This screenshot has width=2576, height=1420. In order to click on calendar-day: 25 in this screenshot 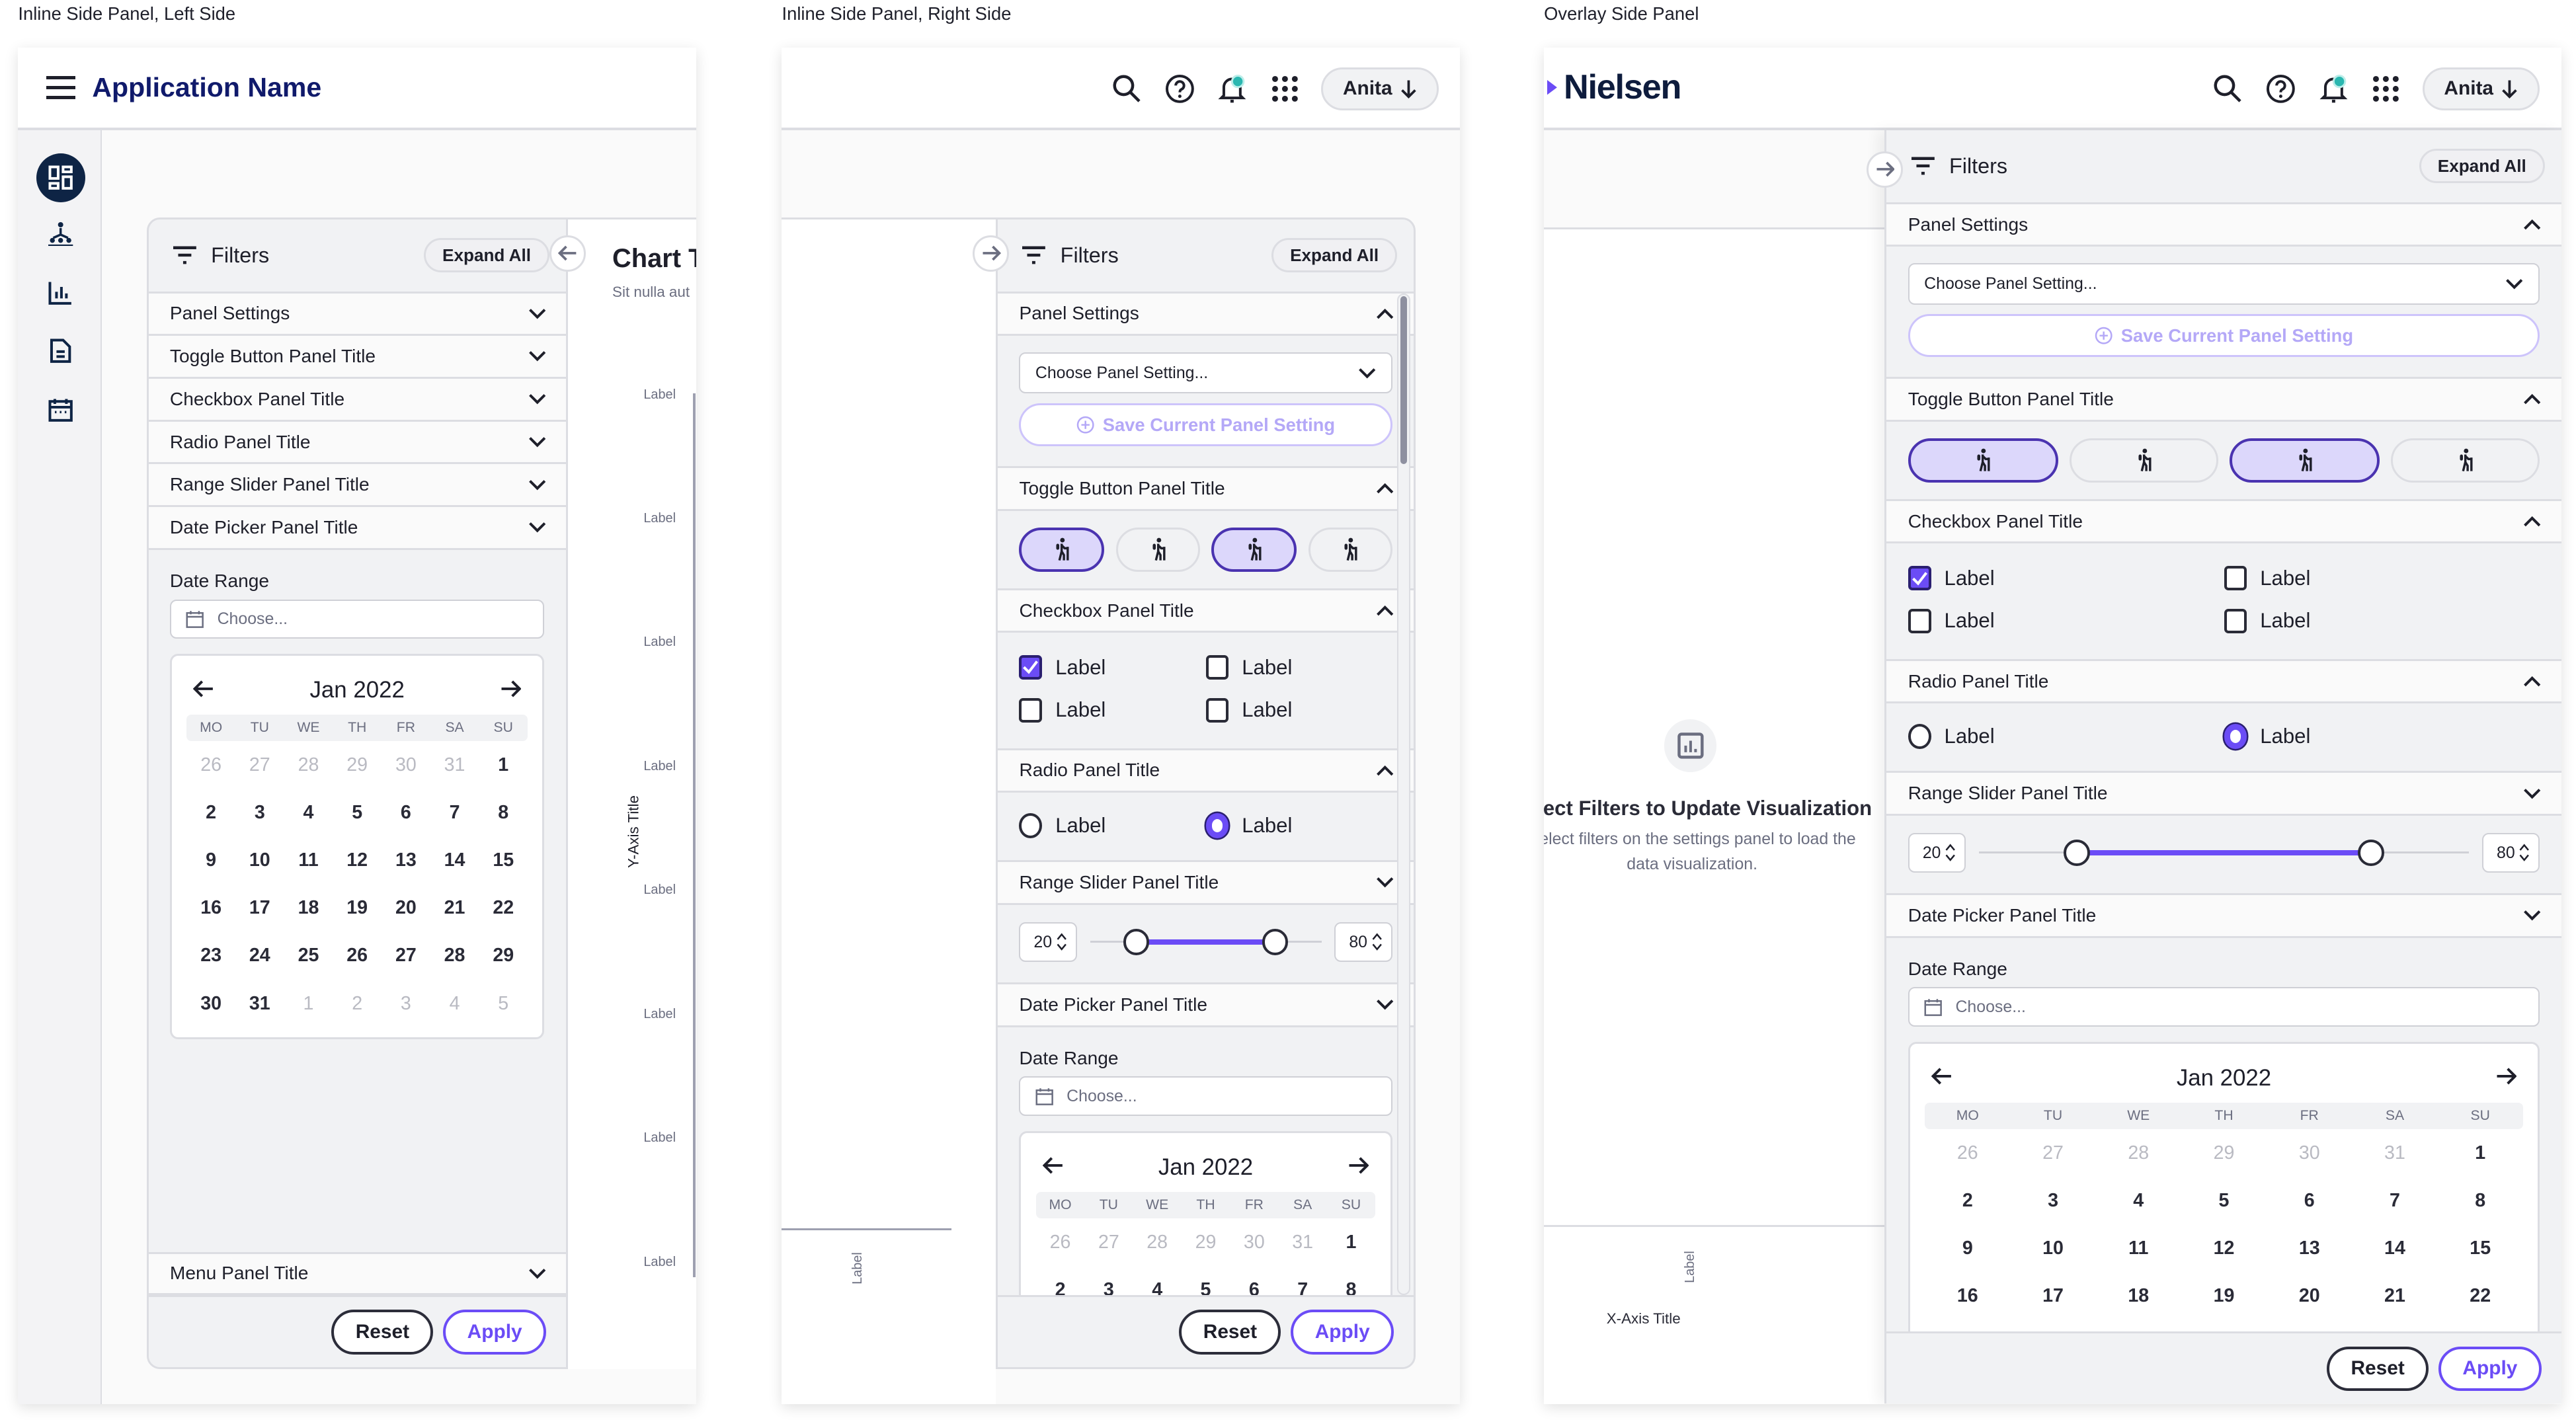, I will do `click(309, 955)`.